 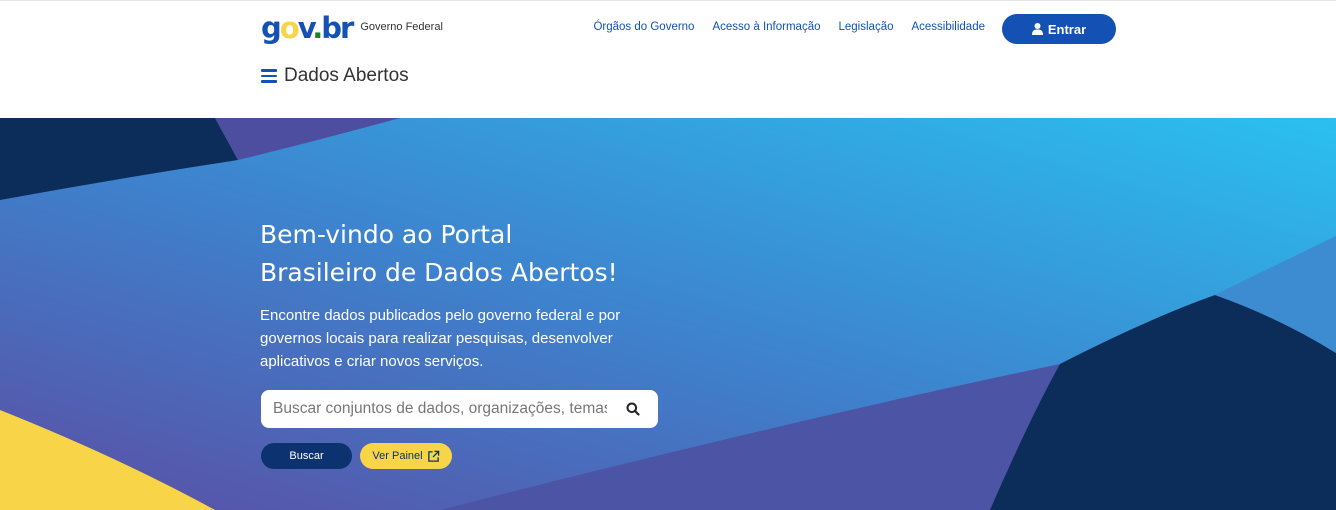 I want to click on govbr-logo-mark: gov.br, so click(x=307, y=28).